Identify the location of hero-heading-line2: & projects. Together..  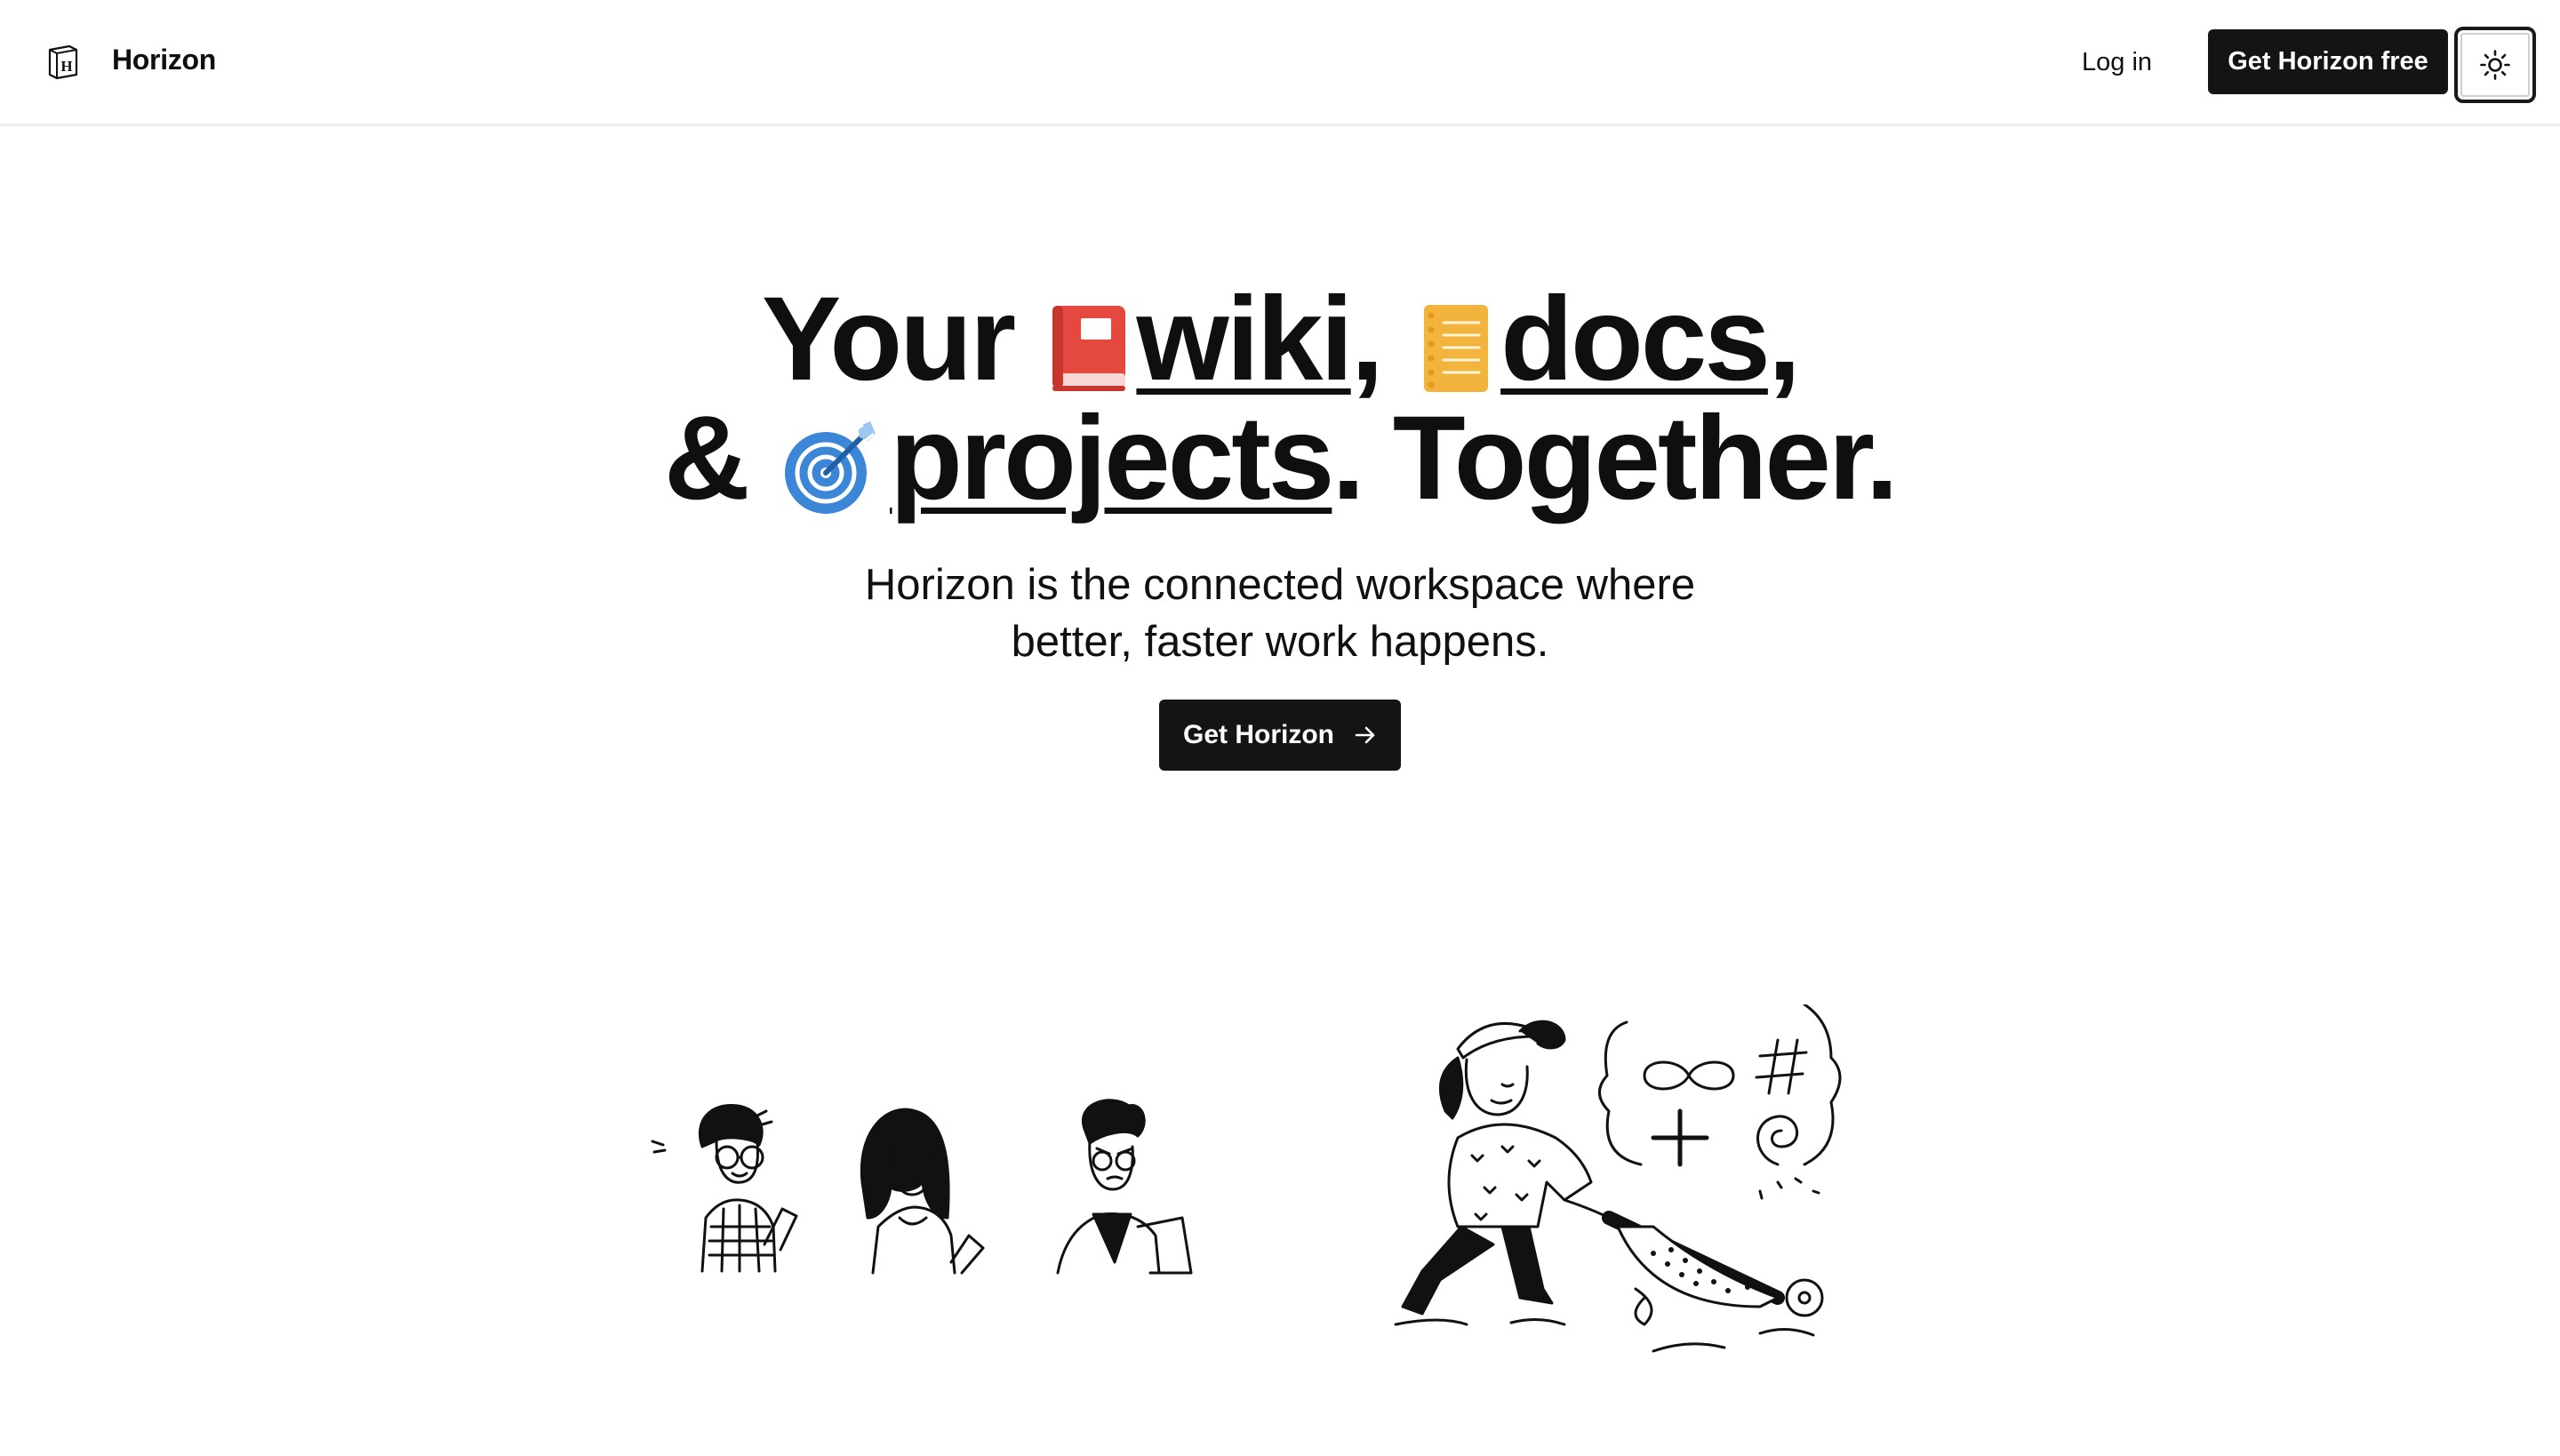
(1280, 458).